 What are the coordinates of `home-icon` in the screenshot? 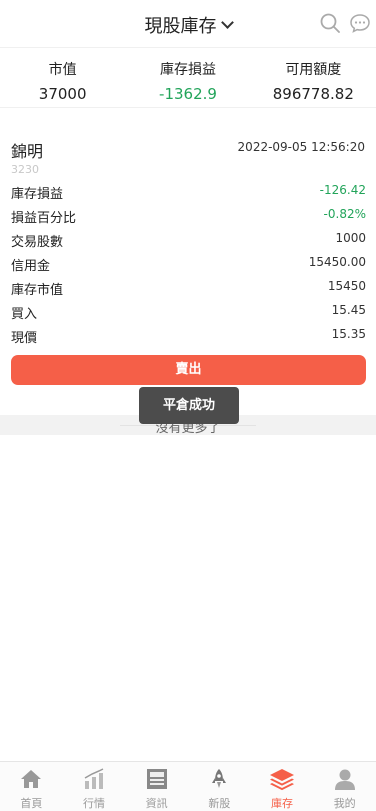 It's located at (31, 779).